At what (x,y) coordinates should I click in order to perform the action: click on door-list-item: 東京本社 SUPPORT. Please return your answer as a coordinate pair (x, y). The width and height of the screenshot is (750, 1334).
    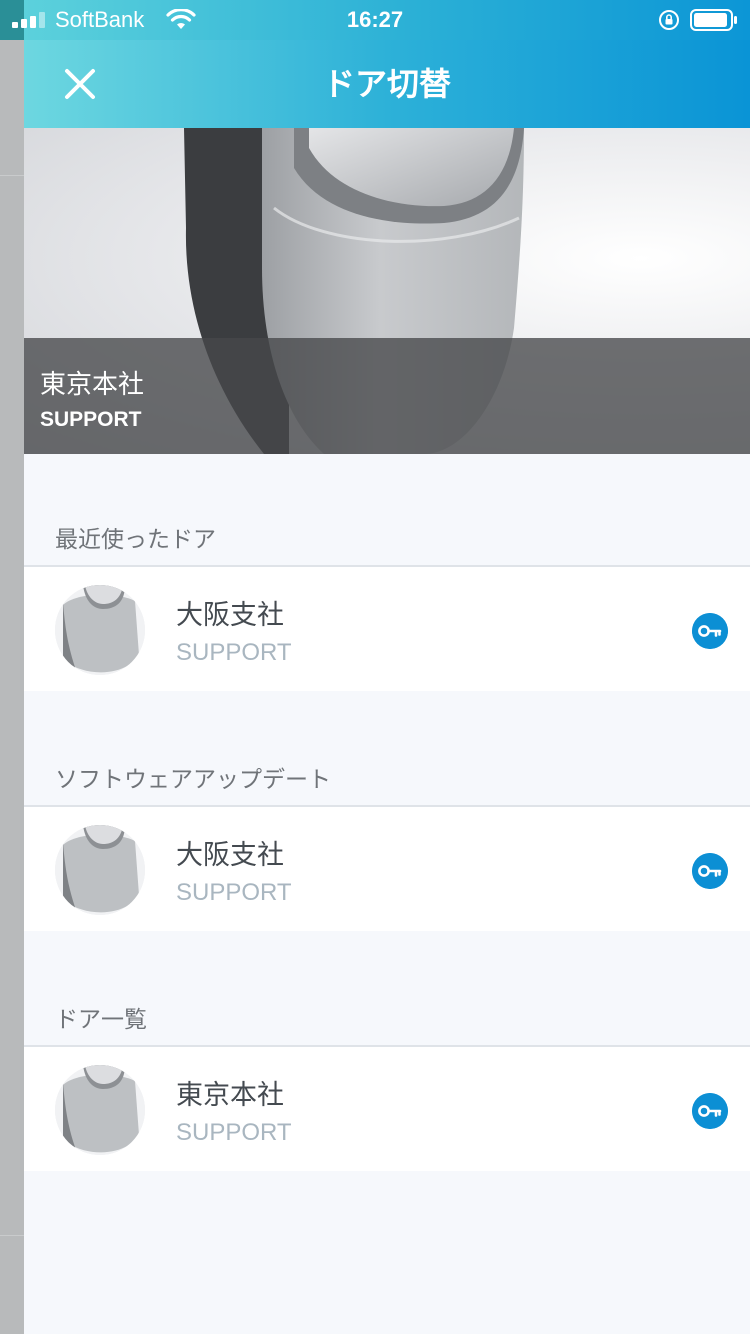
    Looking at the image, I should click on (387, 1108).